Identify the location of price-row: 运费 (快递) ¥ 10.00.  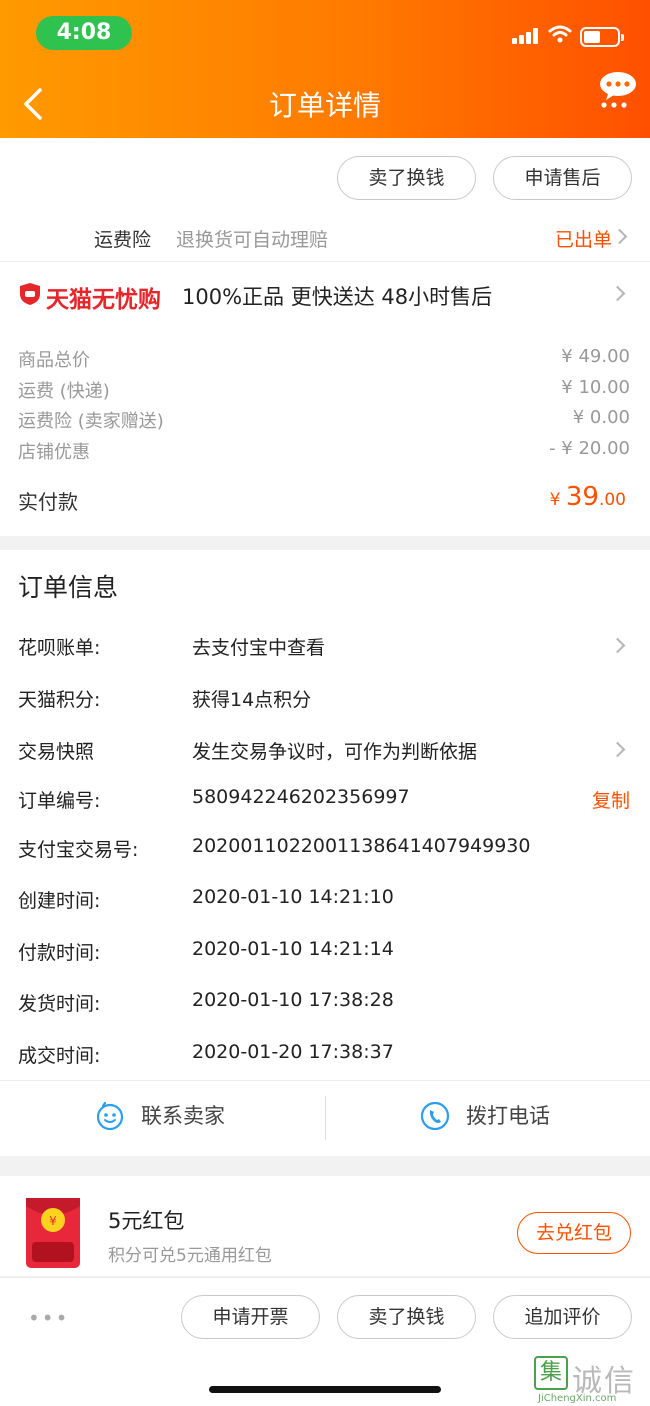
(324, 390).